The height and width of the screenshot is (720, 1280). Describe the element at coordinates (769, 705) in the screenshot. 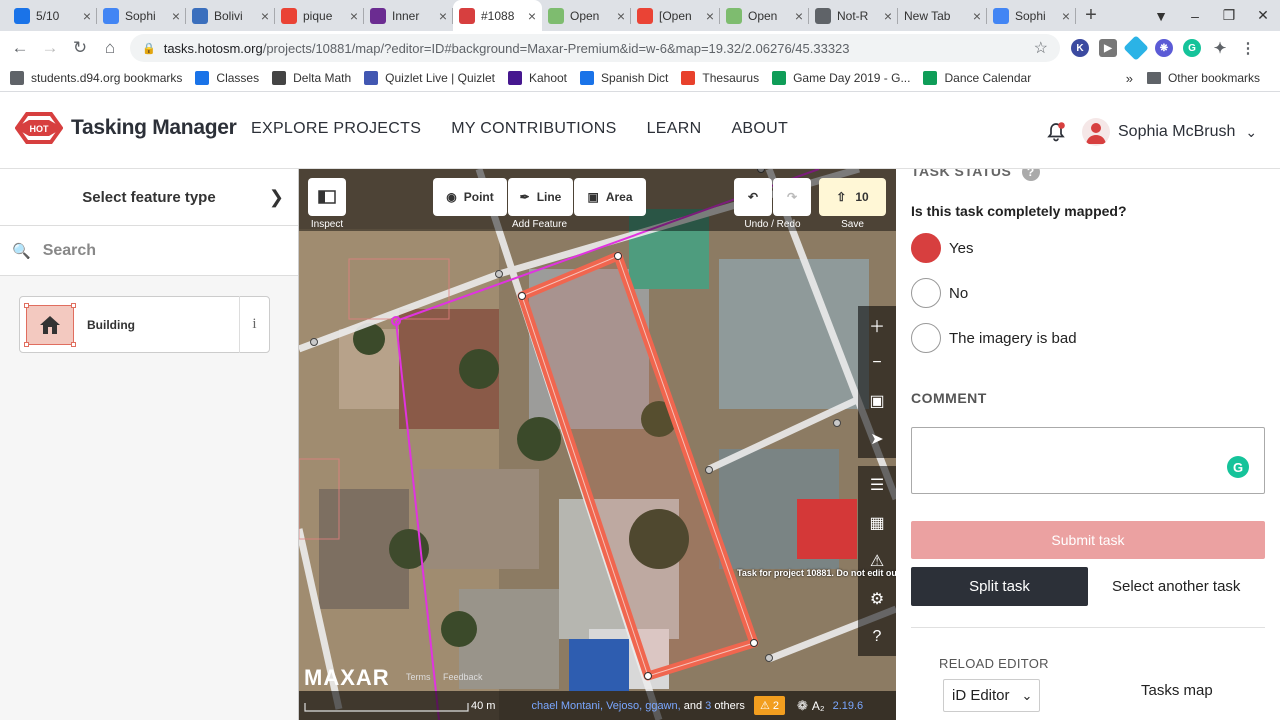

I see `issues-badge: ⚠ 2` at that location.